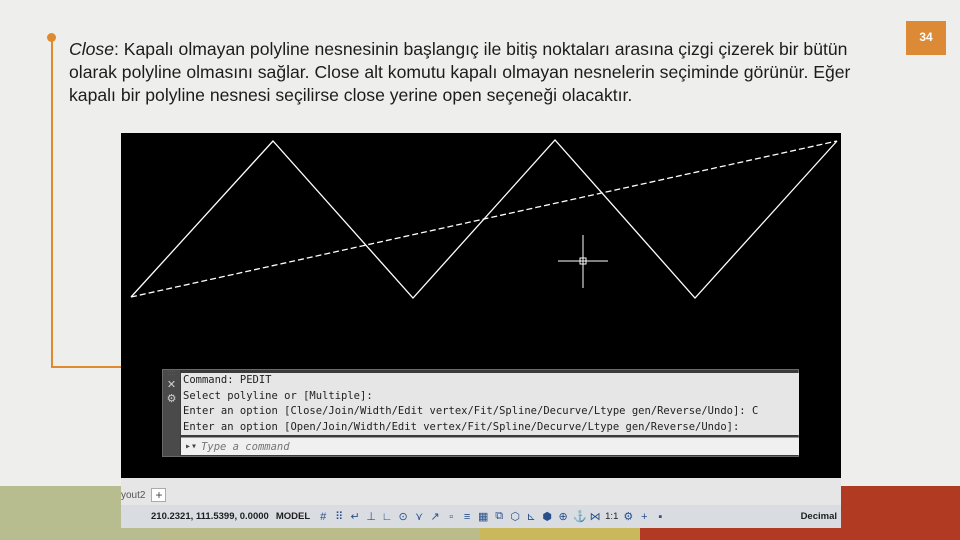 The image size is (960, 540). Describe the element at coordinates (136, 497) in the screenshot. I see `tab-layout2: yout2` at that location.